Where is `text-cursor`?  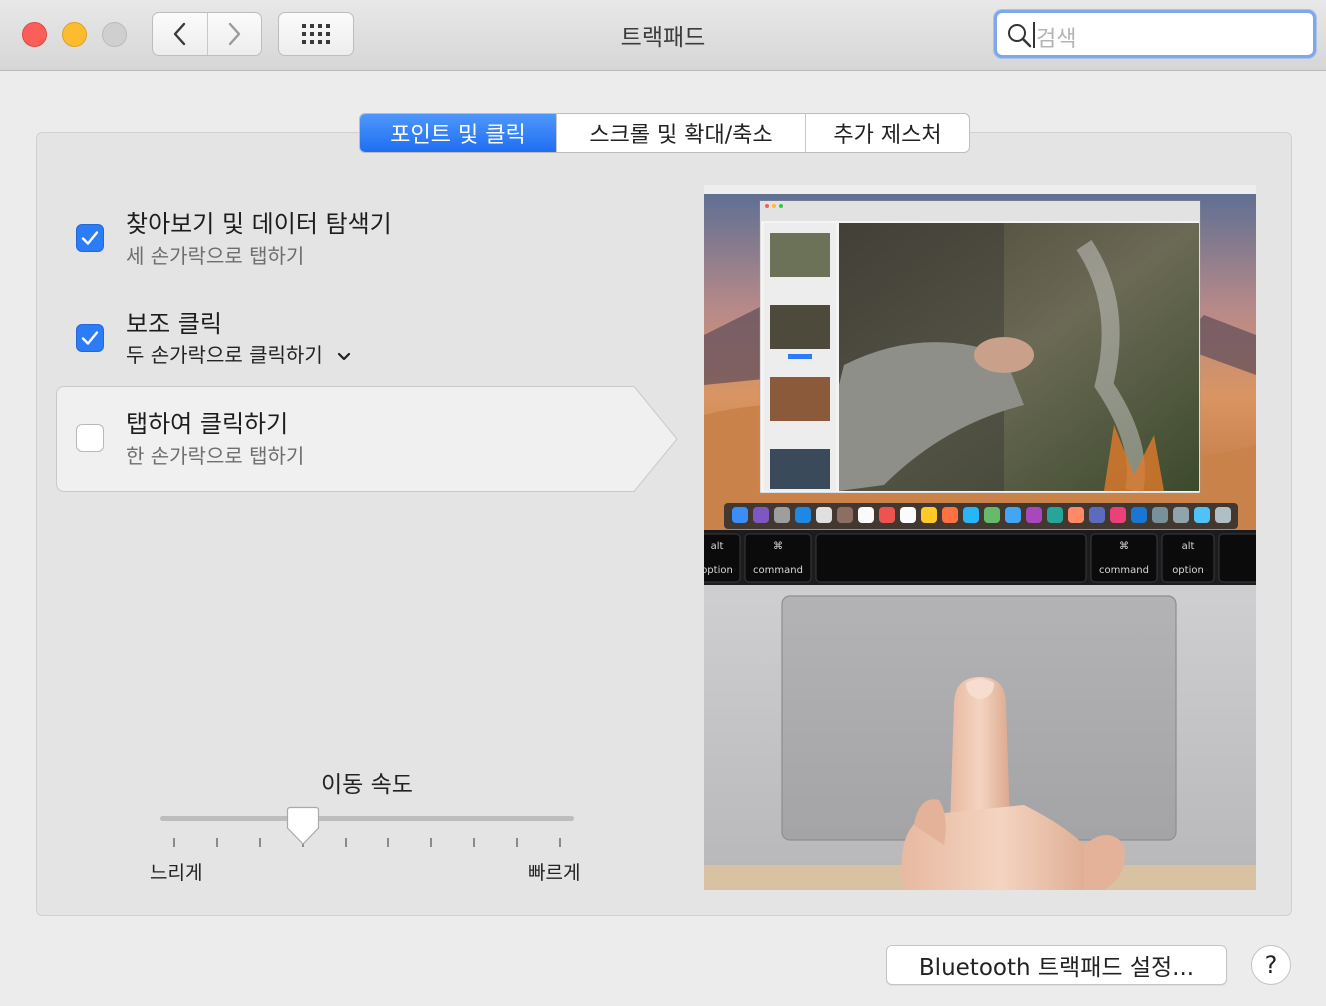
text-cursor is located at coordinates (1034, 35).